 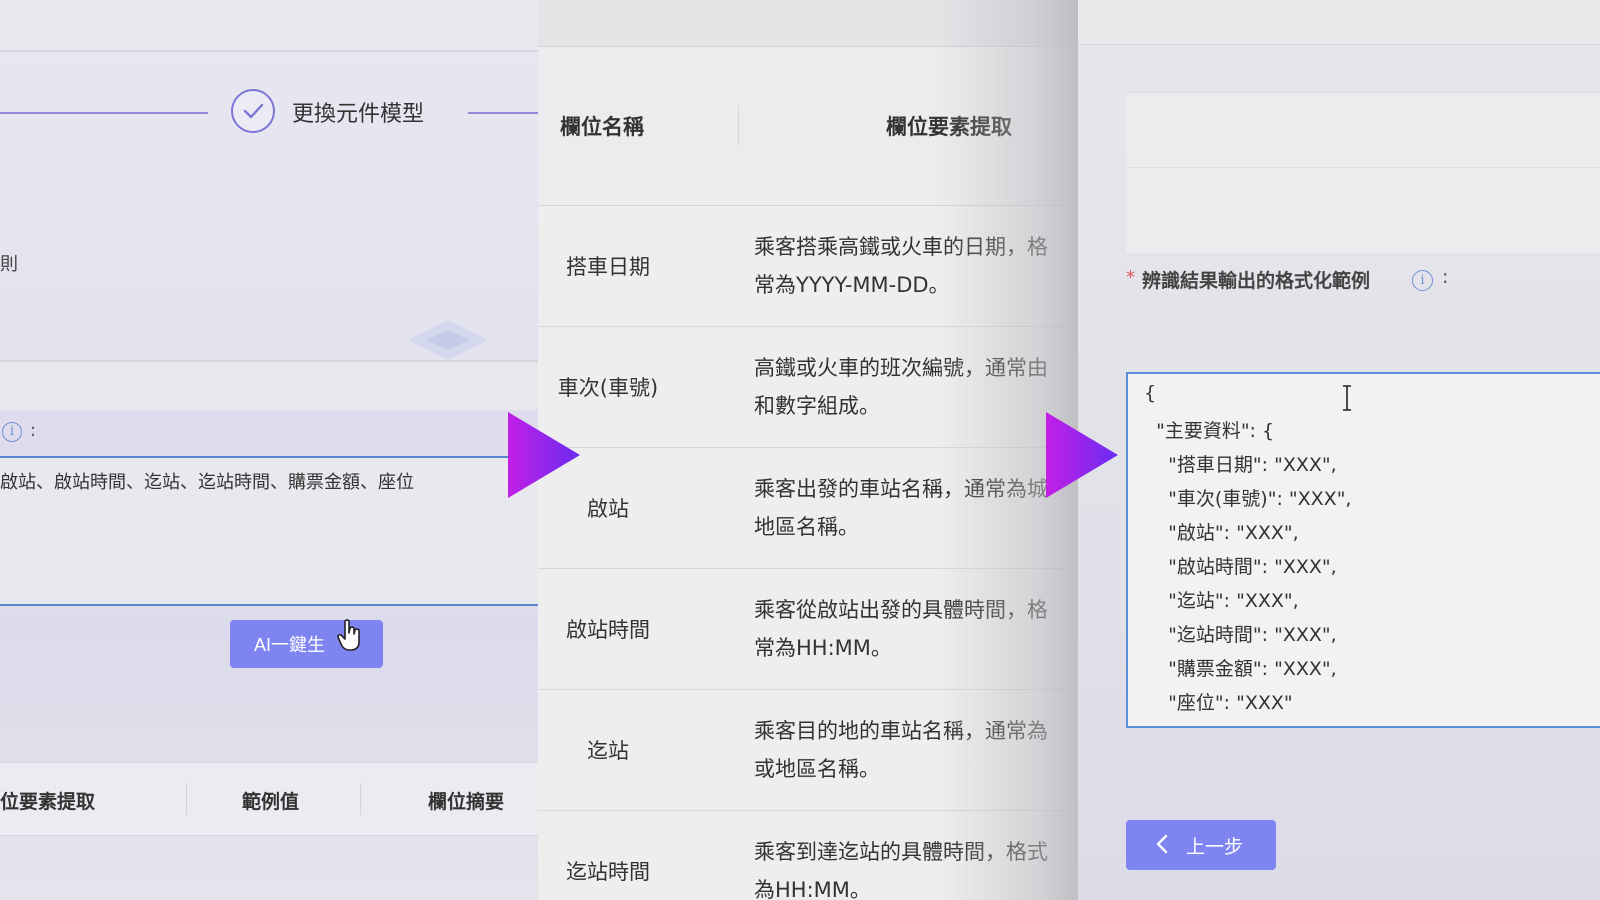 I want to click on header-element-extraction: 欄位要素提取, so click(x=949, y=127).